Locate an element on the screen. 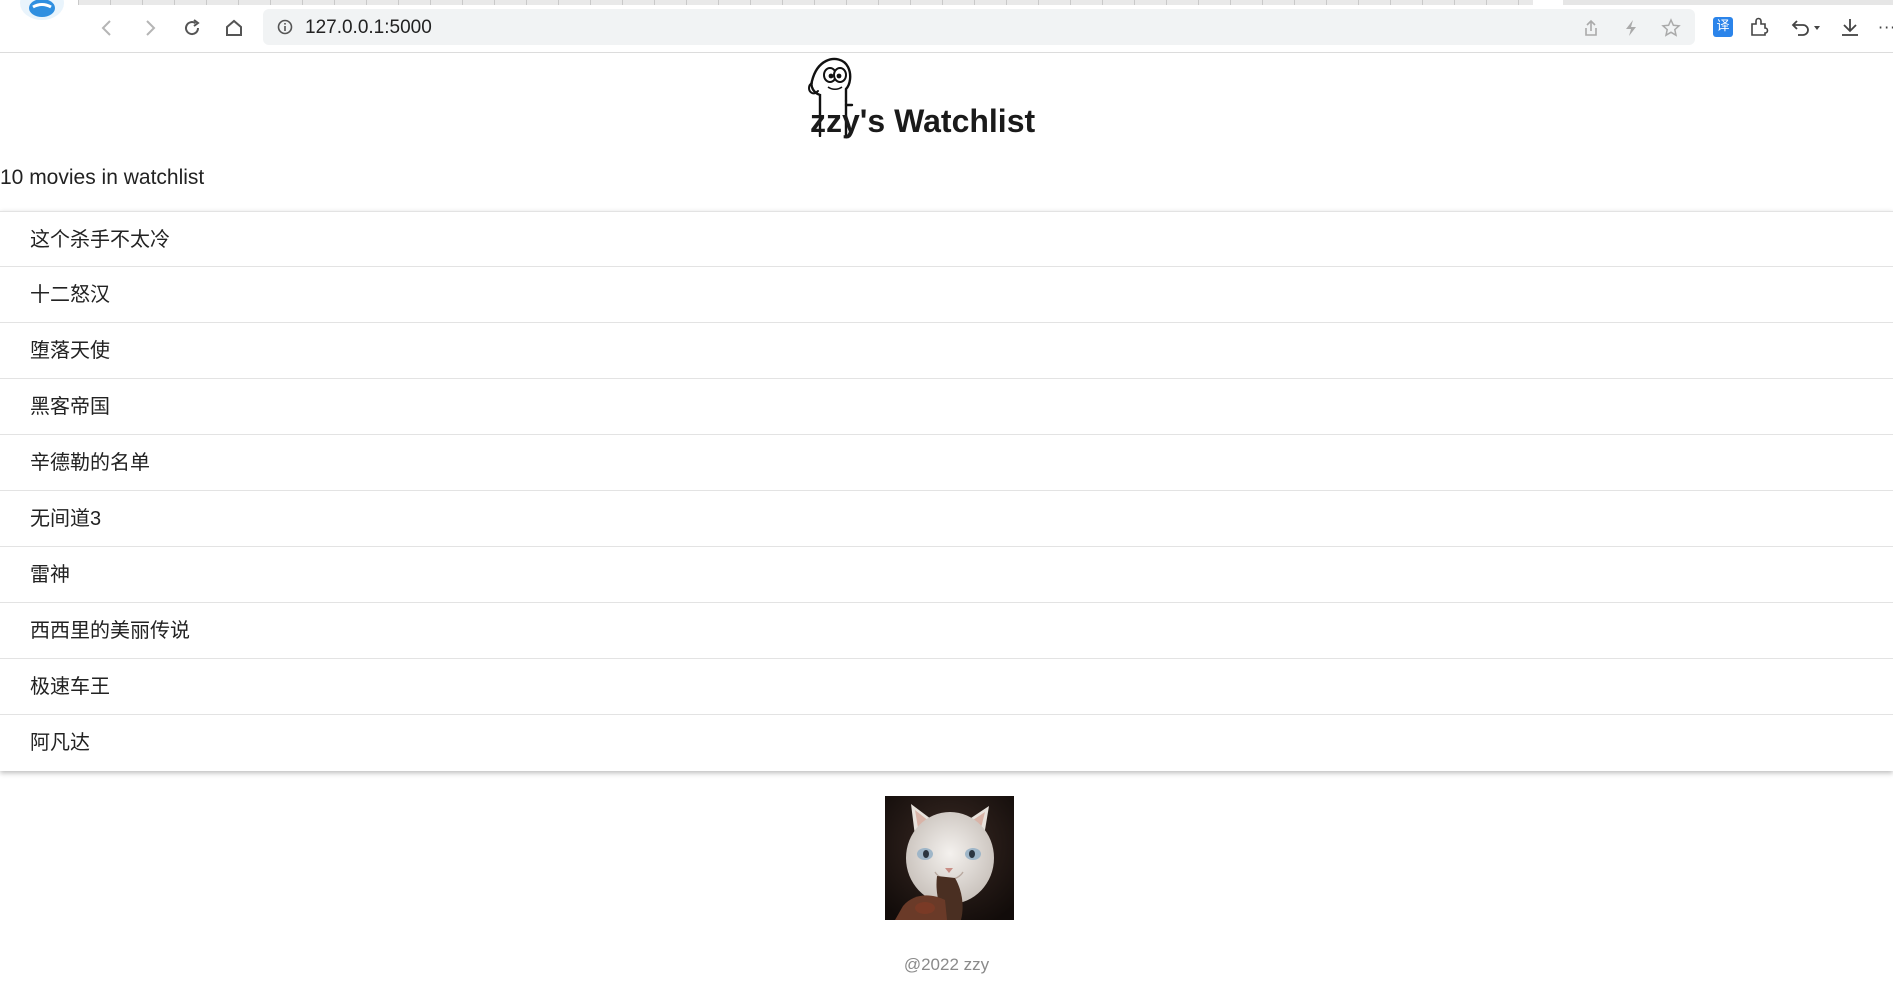 The width and height of the screenshot is (1893, 983). footer: @2022 zzy is located at coordinates (946, 965).